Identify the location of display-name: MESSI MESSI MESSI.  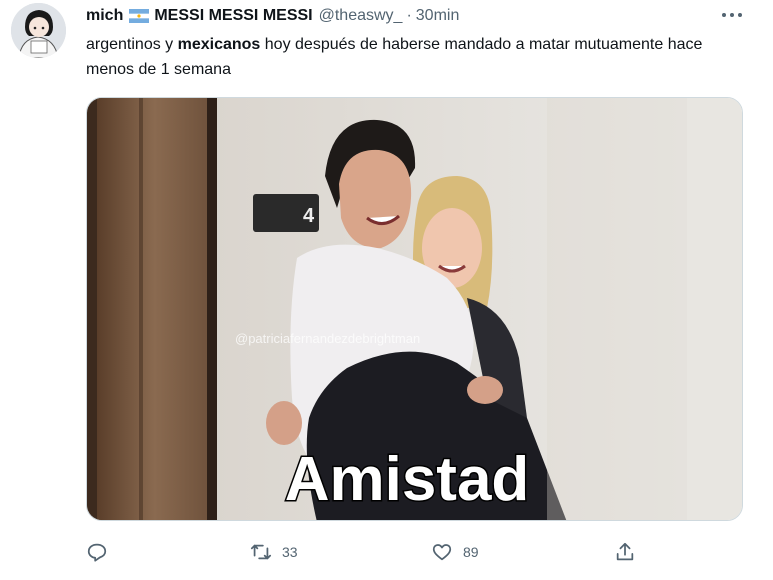
(233, 16).